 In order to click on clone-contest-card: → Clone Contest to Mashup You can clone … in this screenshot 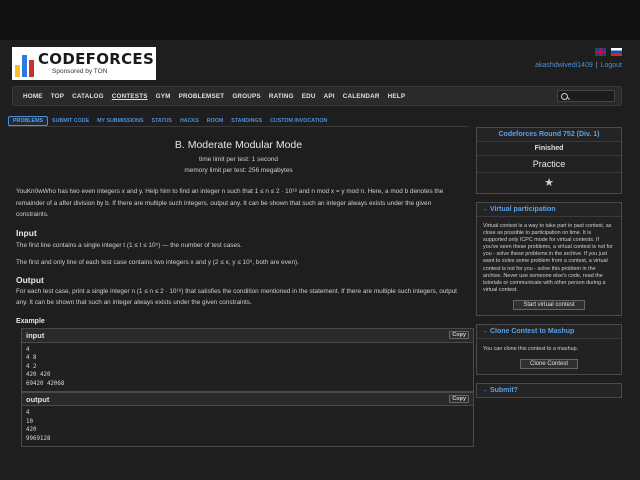, I will do `click(549, 349)`.